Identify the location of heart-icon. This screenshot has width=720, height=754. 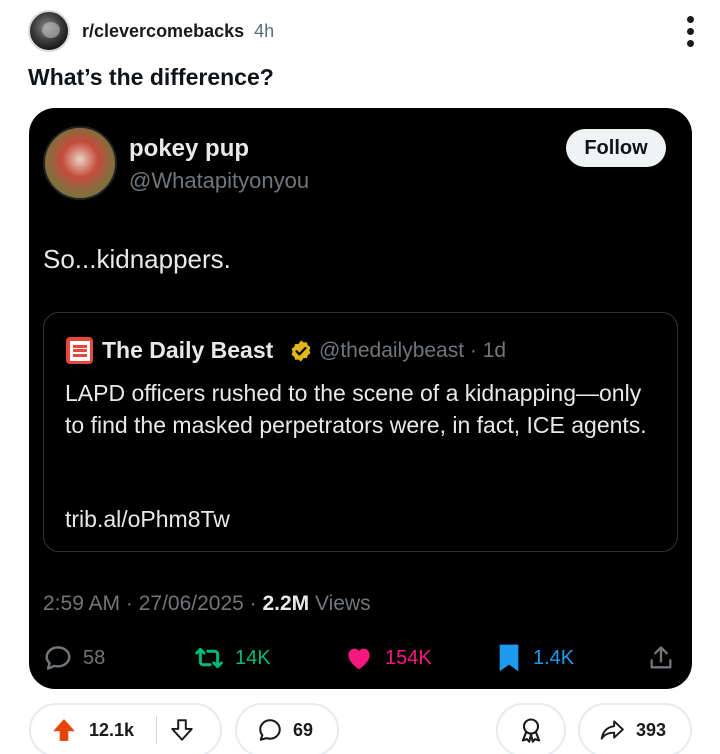
(359, 659).